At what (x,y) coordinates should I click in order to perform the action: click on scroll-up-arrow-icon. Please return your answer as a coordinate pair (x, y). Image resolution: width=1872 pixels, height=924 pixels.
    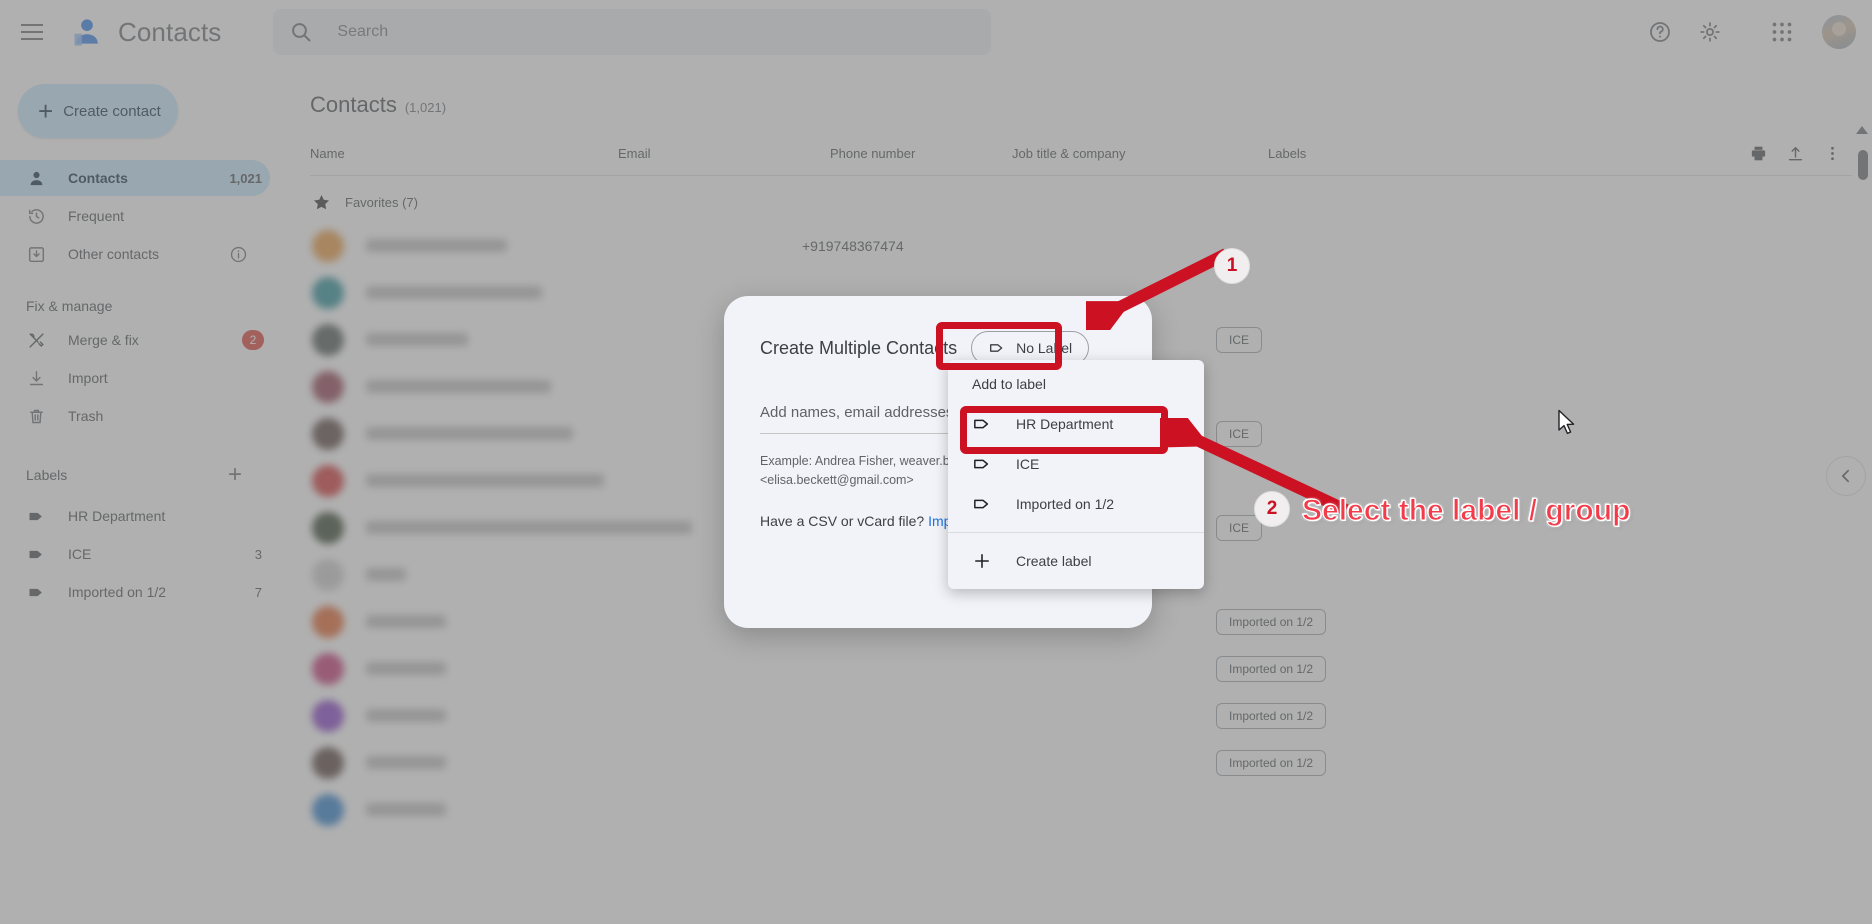
    Looking at the image, I should click on (1862, 130).